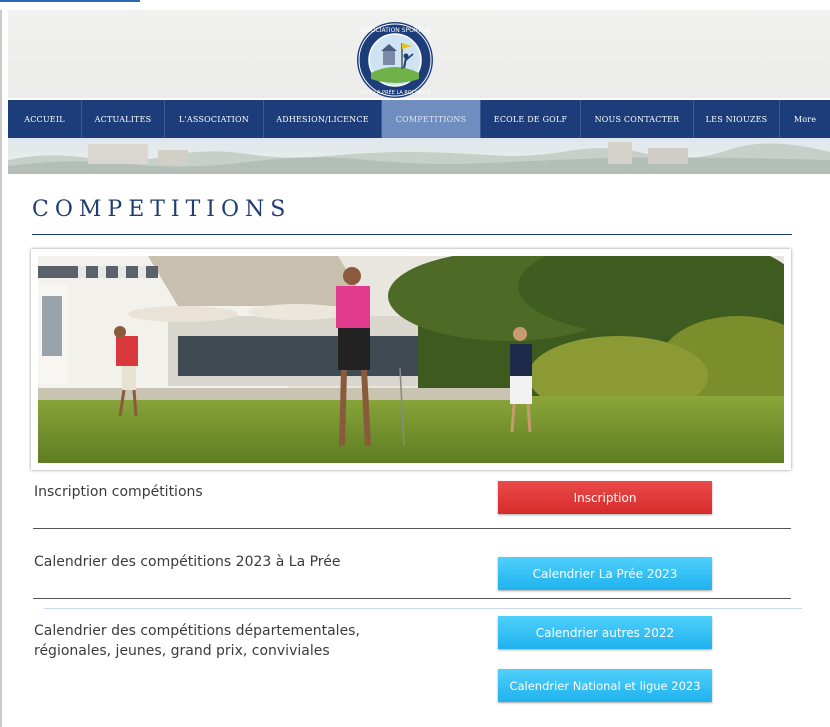 The width and height of the screenshot is (830, 727). What do you see at coordinates (423, 608) in the screenshot?
I see `section-divider-2-light` at bounding box center [423, 608].